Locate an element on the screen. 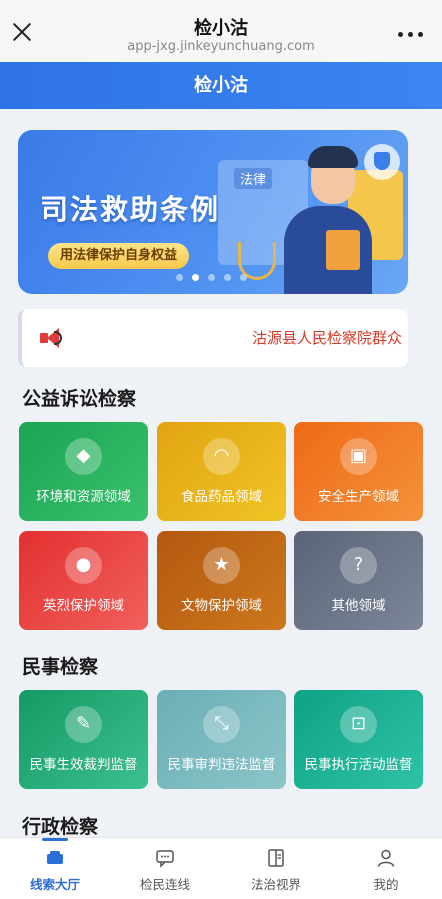  more-options-icon is located at coordinates (411, 35).